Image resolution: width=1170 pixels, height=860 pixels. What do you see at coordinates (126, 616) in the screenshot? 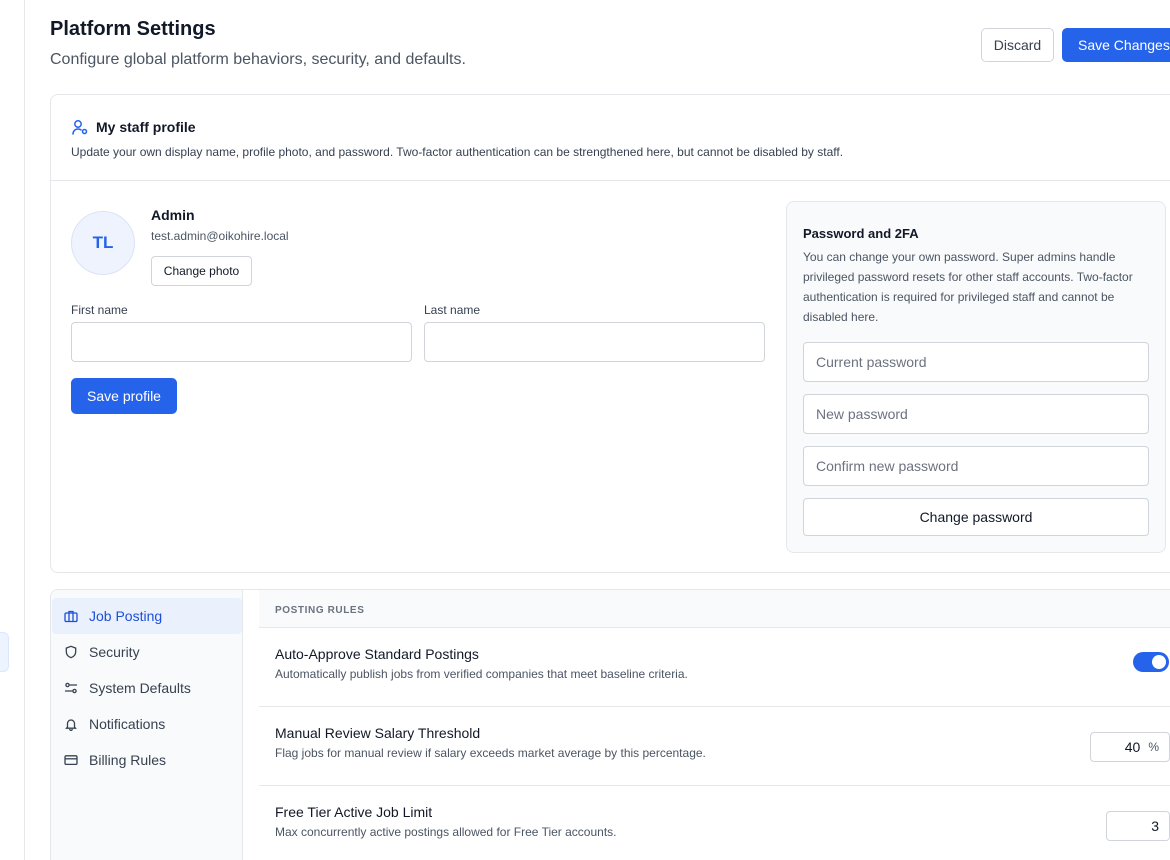
I see `nav-label-job-posting: Job Posting` at bounding box center [126, 616].